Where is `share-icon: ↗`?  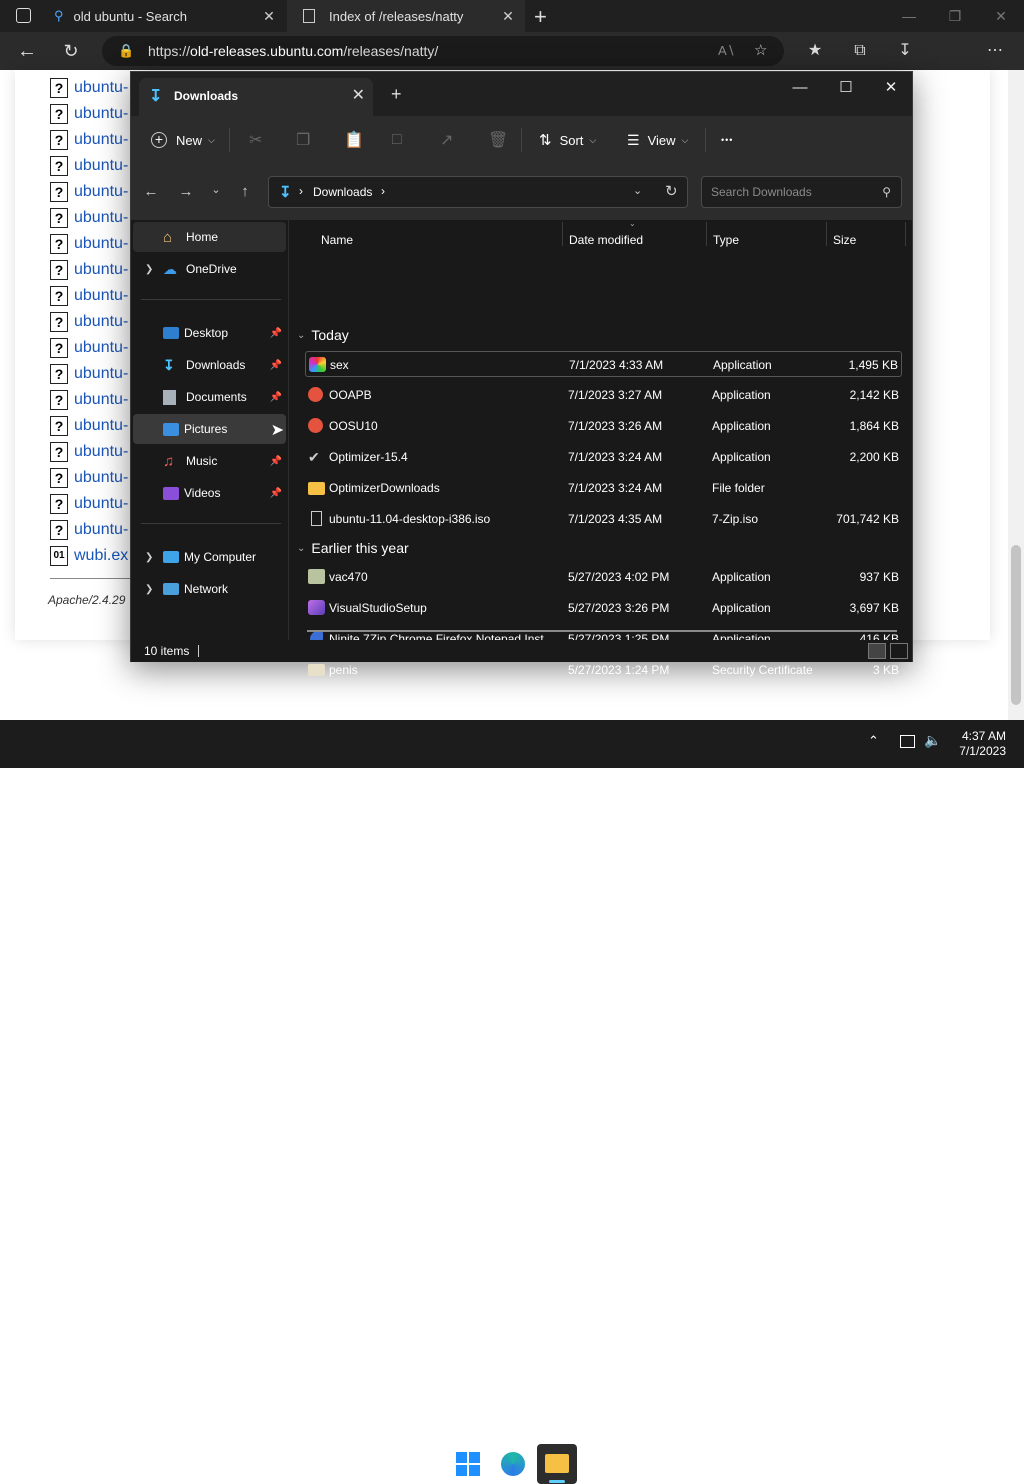 share-icon: ↗ is located at coordinates (446, 140).